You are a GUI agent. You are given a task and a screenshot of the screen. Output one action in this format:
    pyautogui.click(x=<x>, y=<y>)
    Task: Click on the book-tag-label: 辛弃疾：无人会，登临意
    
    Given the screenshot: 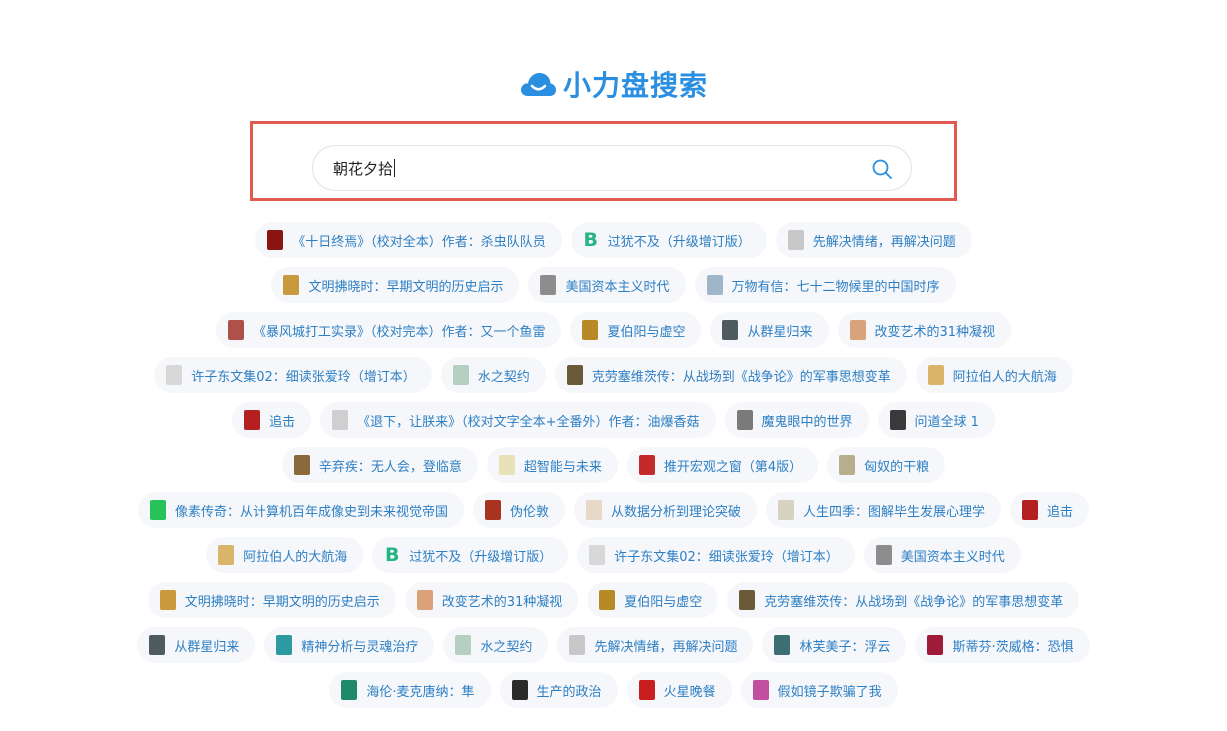 What is the action you would take?
    pyautogui.click(x=390, y=467)
    